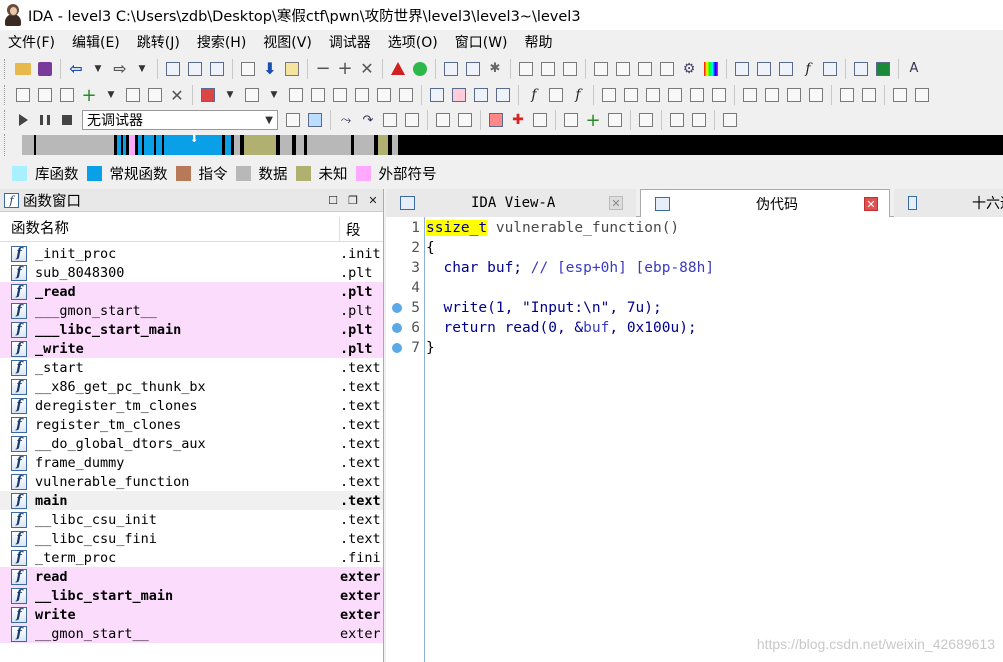 This screenshot has height=662, width=1003. I want to click on struct-dropdown-icon: ▼, so click(230, 95).